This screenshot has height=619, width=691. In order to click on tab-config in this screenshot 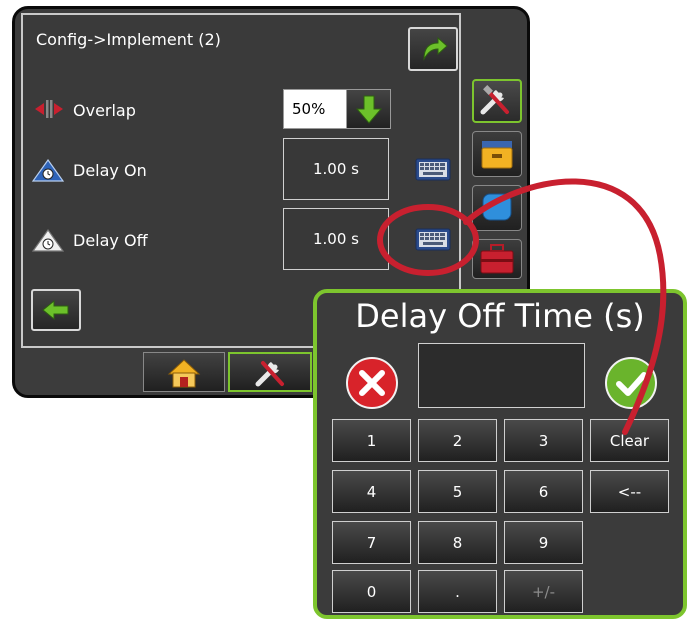, I will do `click(270, 372)`.